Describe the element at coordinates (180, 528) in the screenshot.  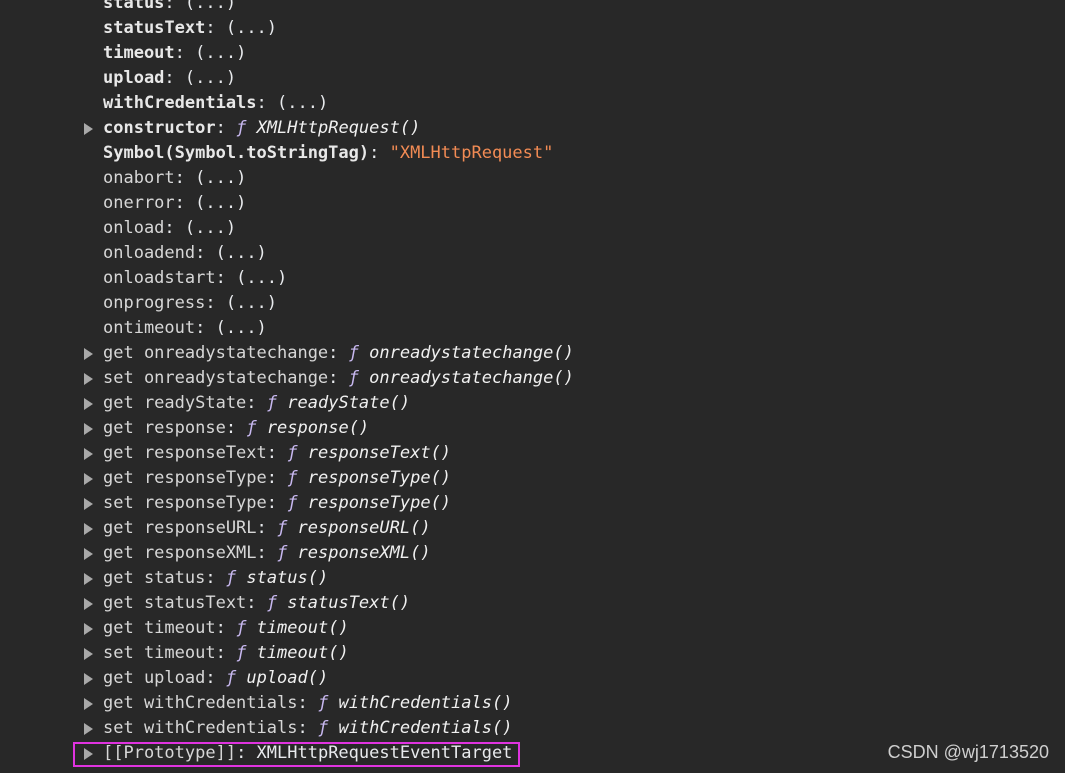
I see `property-key: get responseURL` at that location.